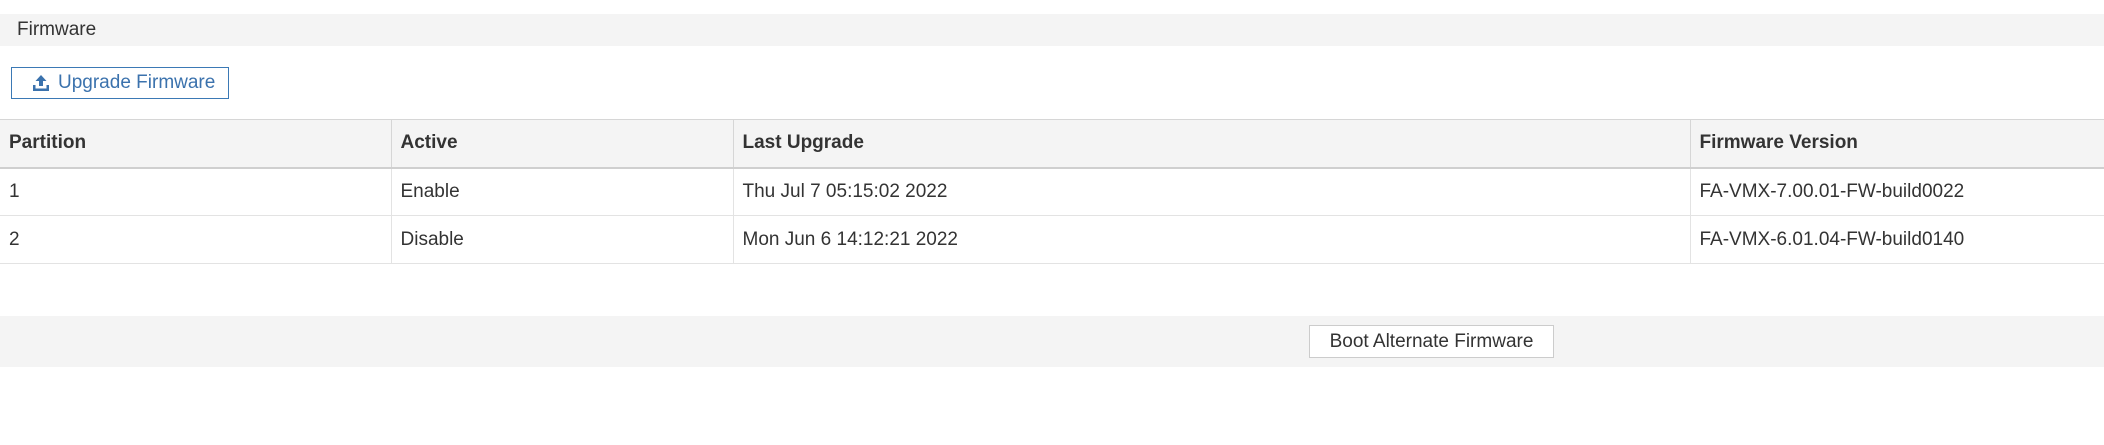  I want to click on column-header-last-upgrade: Last Upgrade, so click(1212, 144).